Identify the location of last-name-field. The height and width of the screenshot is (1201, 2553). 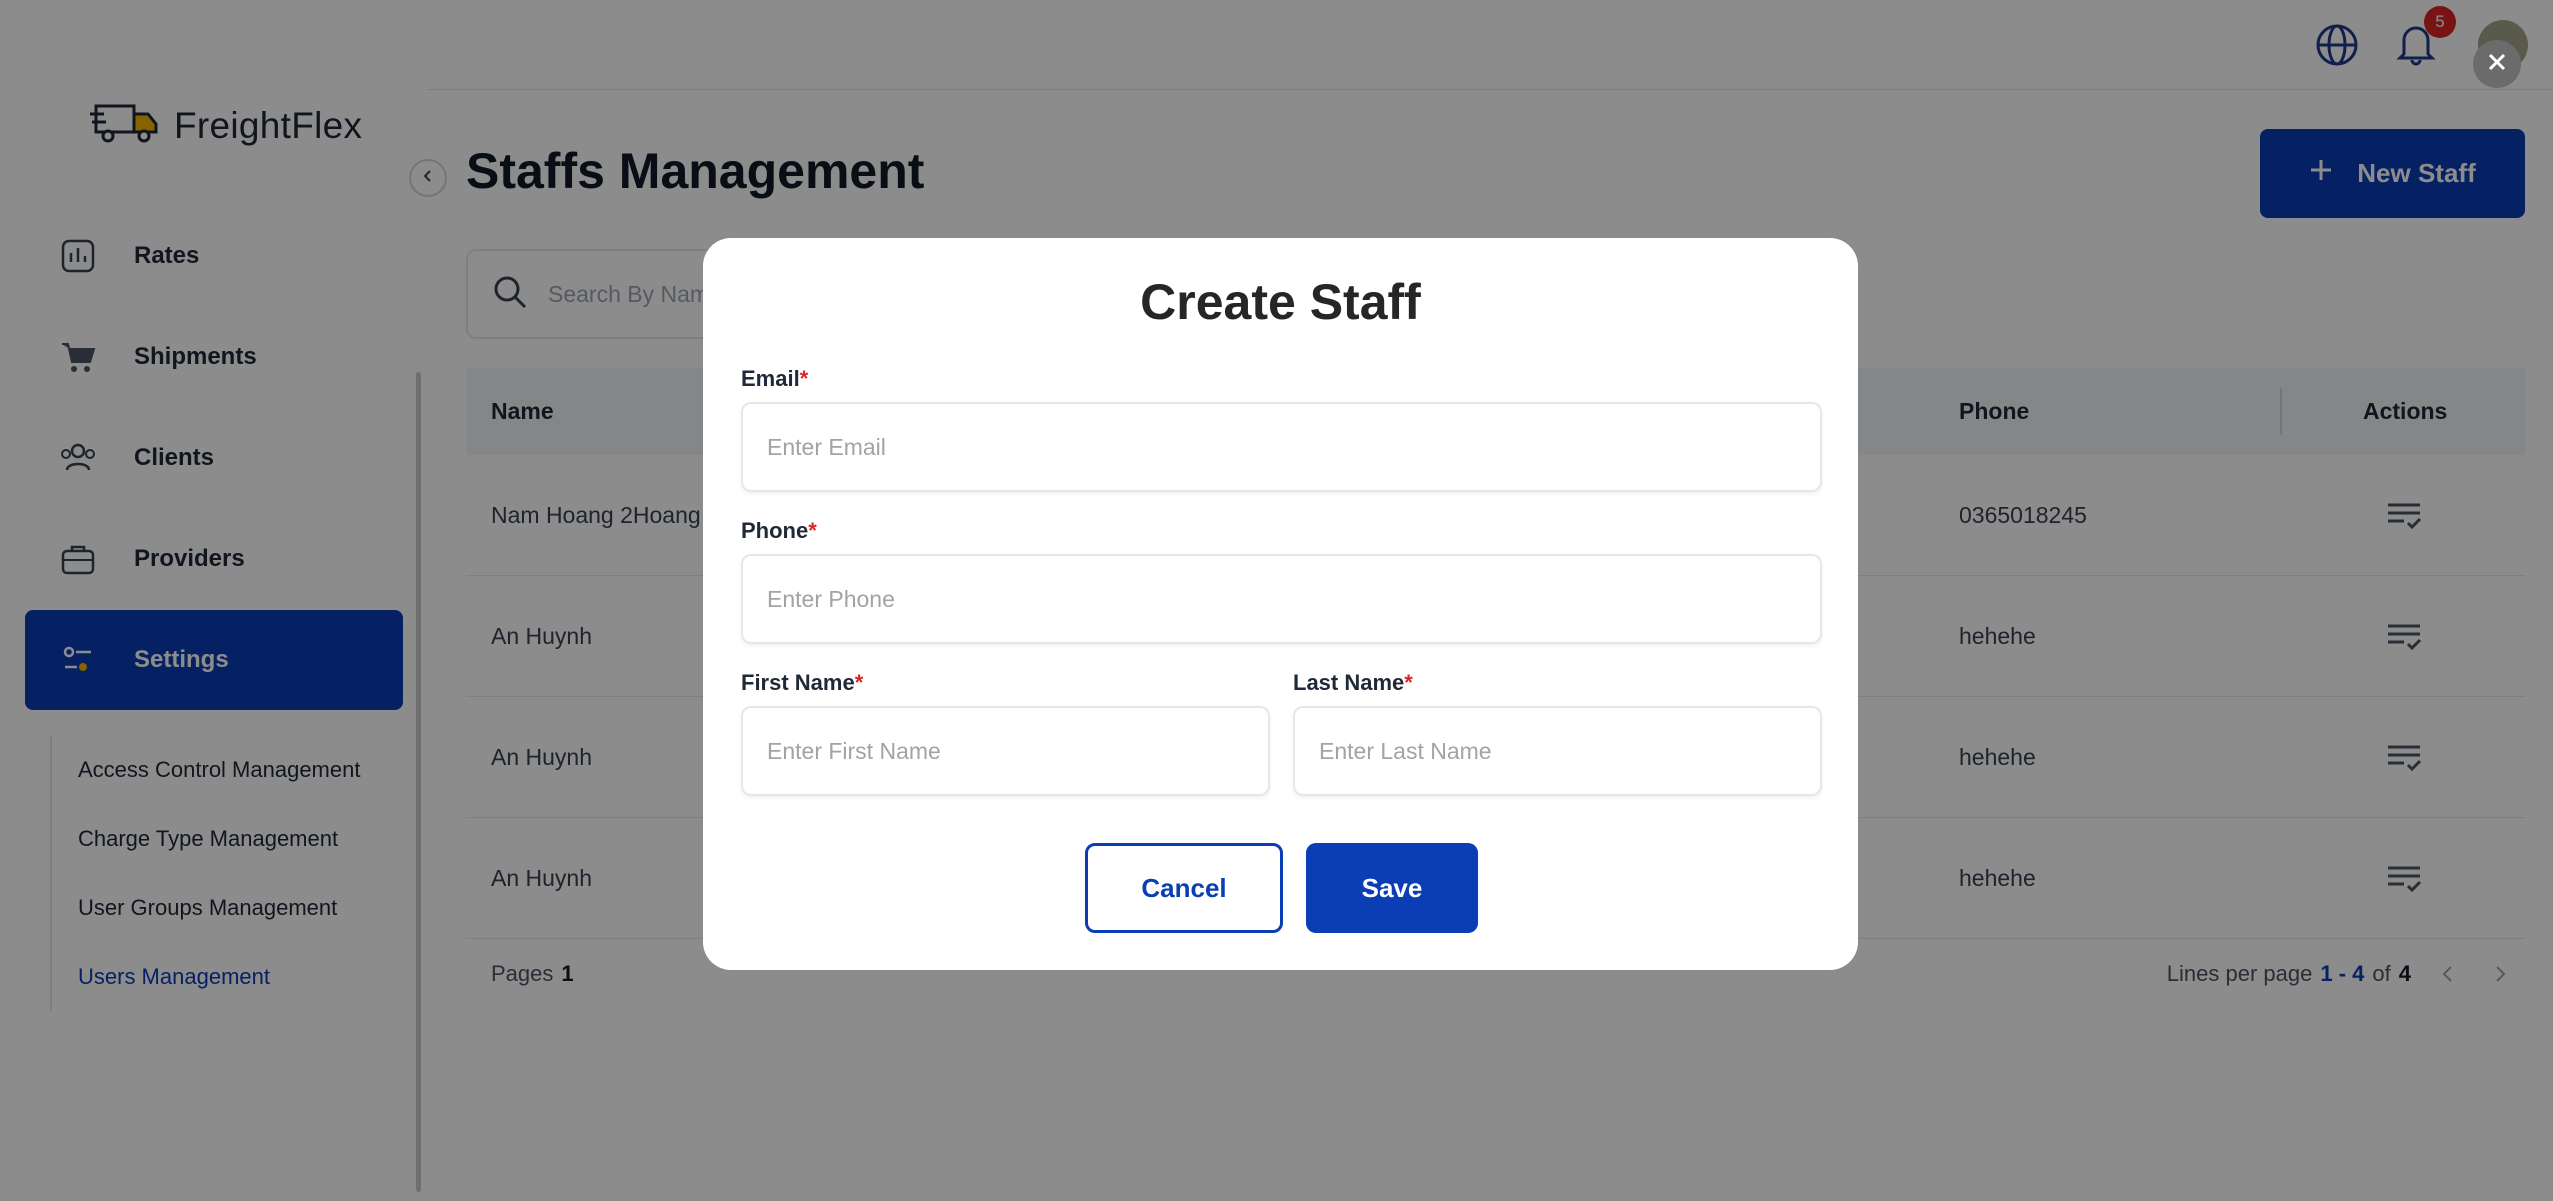
(1557, 751).